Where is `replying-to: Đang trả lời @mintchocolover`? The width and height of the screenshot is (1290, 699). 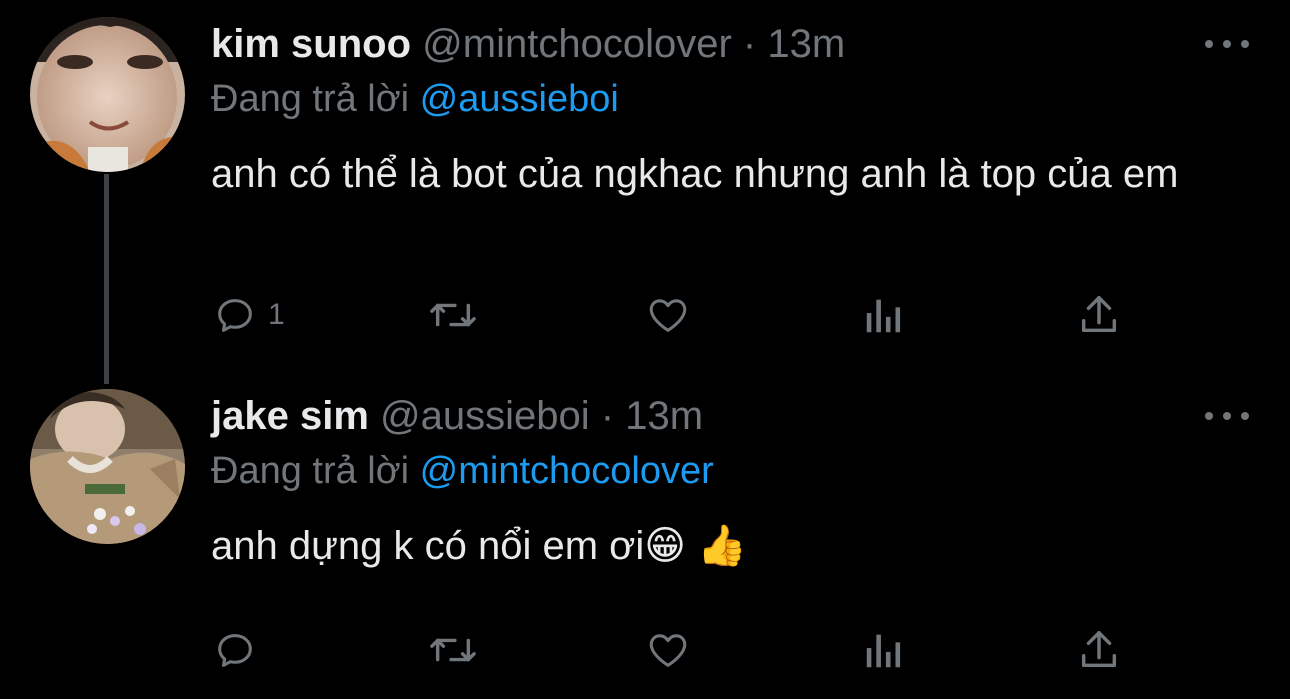 replying-to: Đang trả lời @mintchocolover is located at coordinates (462, 471).